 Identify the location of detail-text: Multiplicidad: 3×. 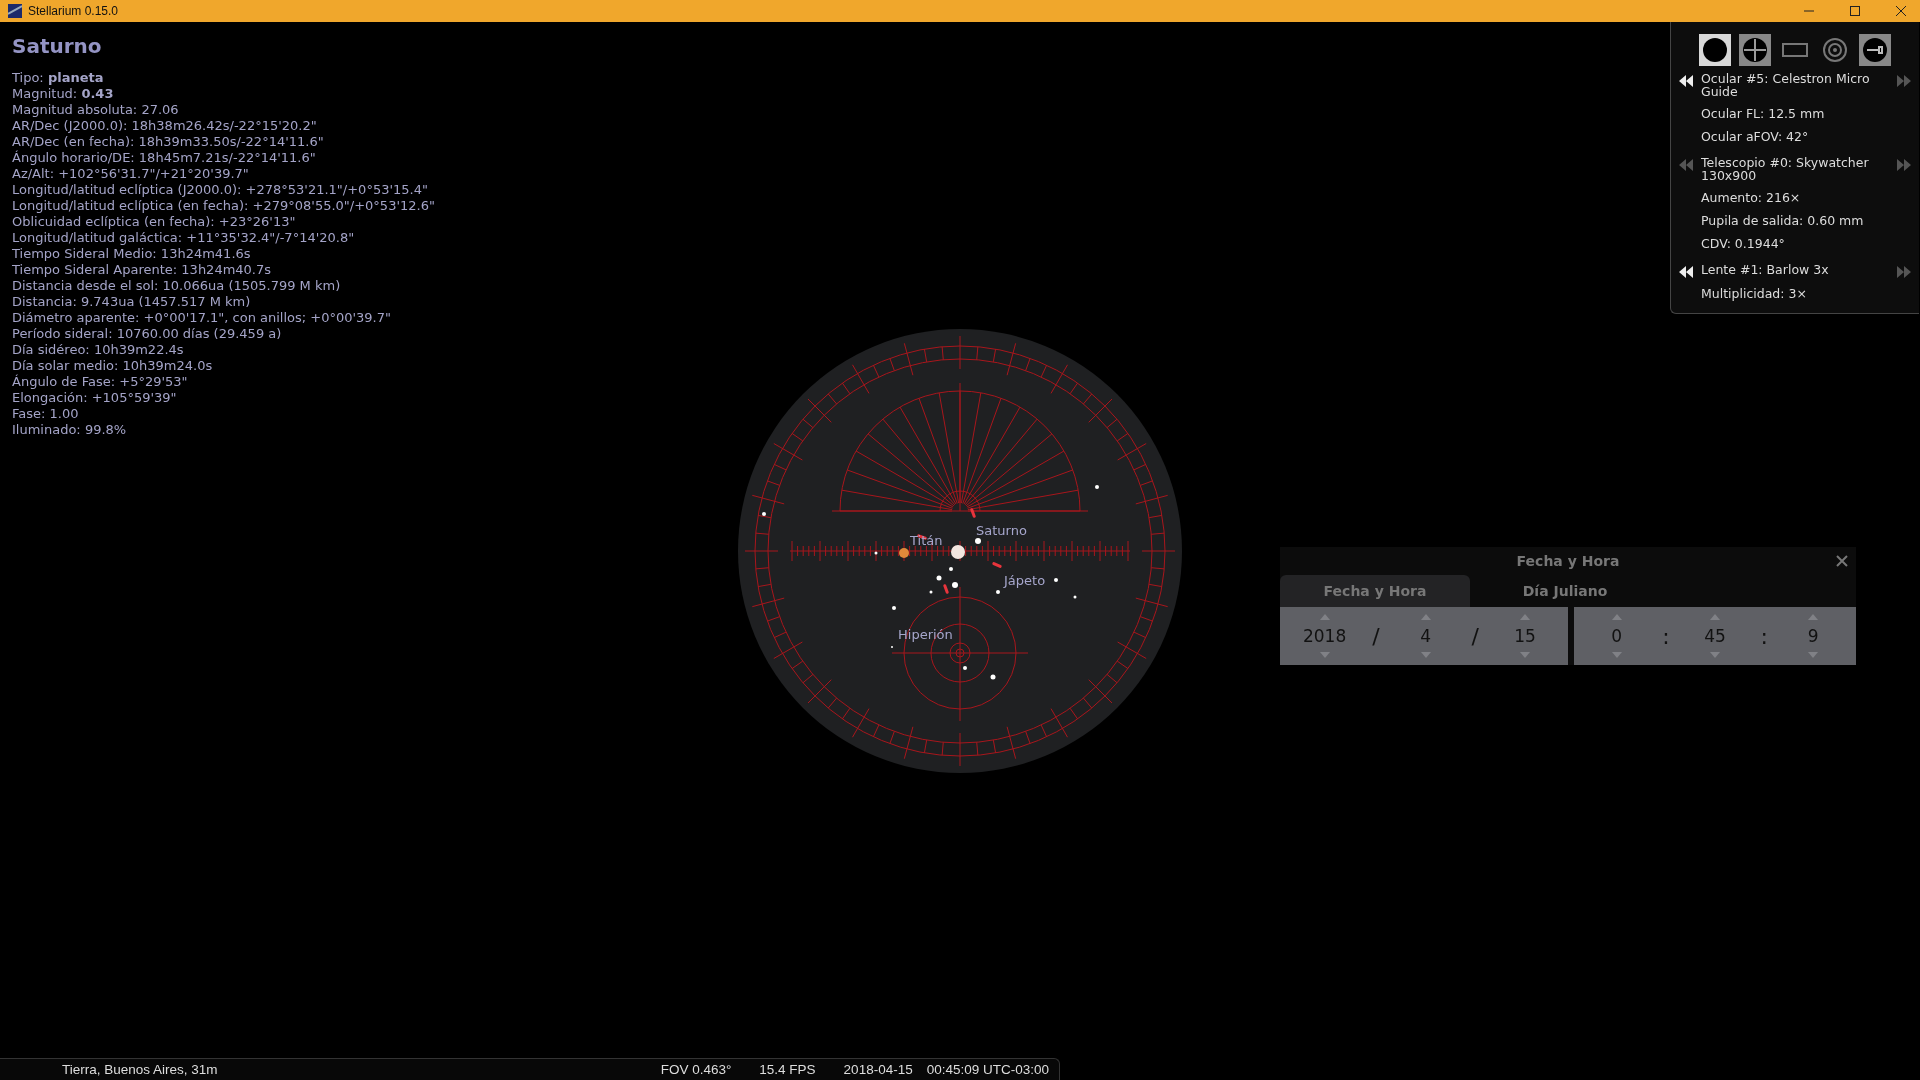
(1754, 293).